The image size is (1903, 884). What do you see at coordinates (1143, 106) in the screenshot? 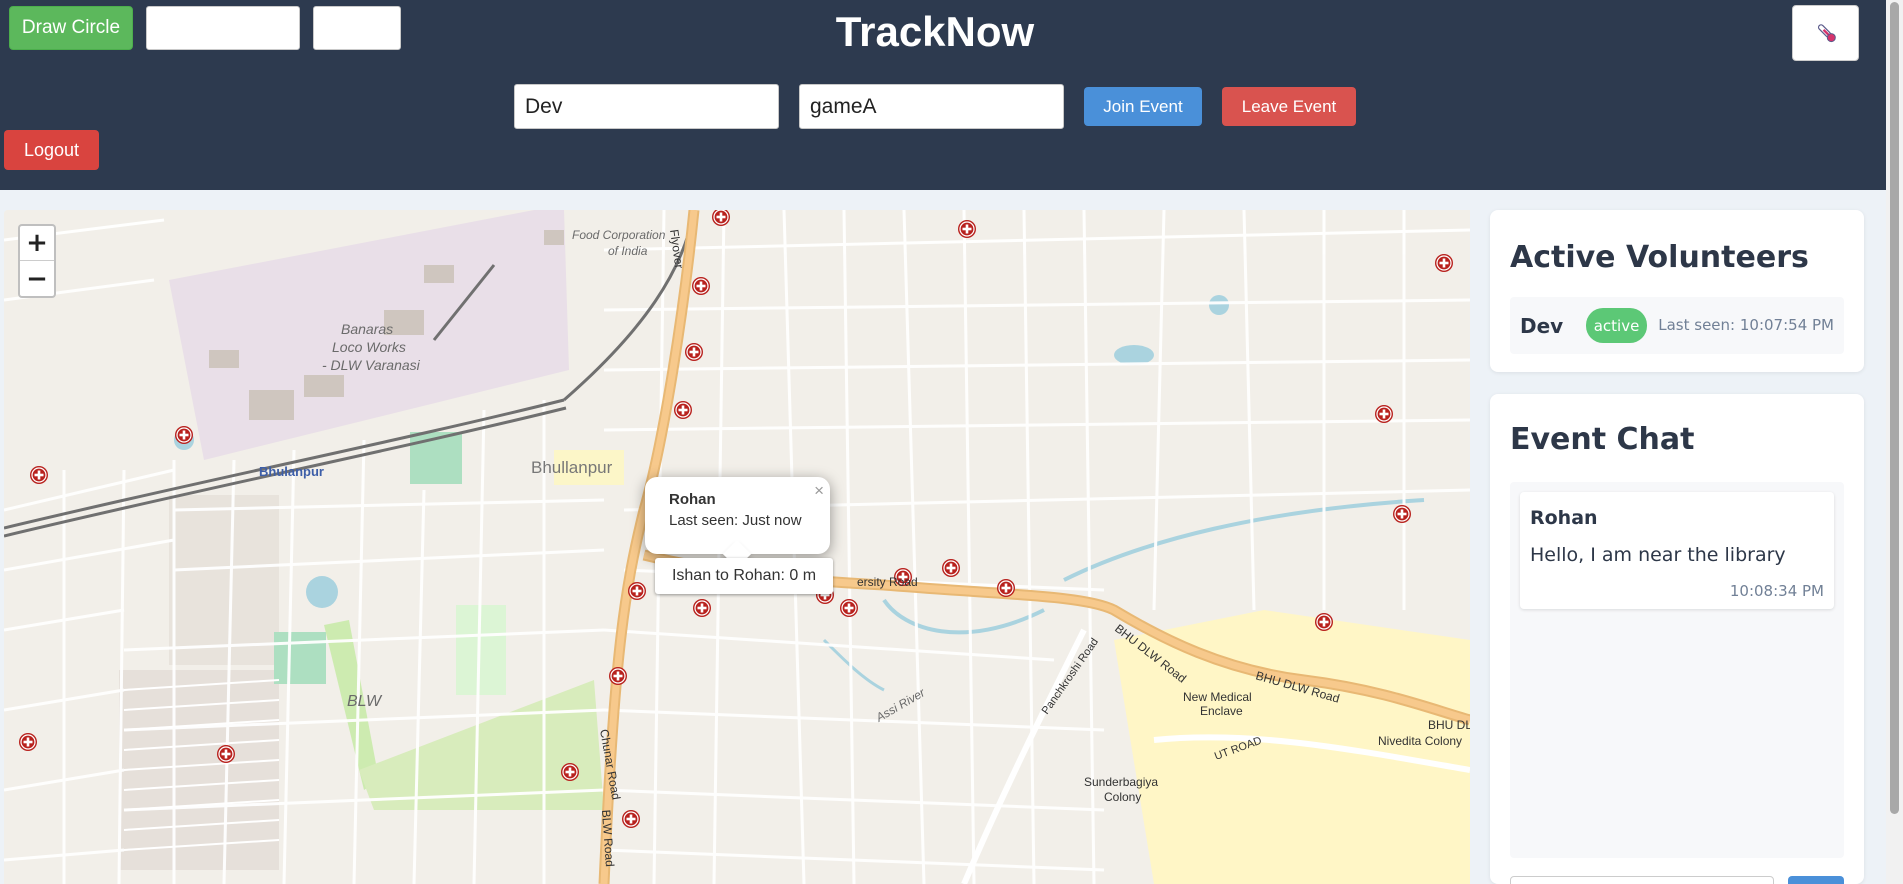
I see `join-event-button: Join Event` at bounding box center [1143, 106].